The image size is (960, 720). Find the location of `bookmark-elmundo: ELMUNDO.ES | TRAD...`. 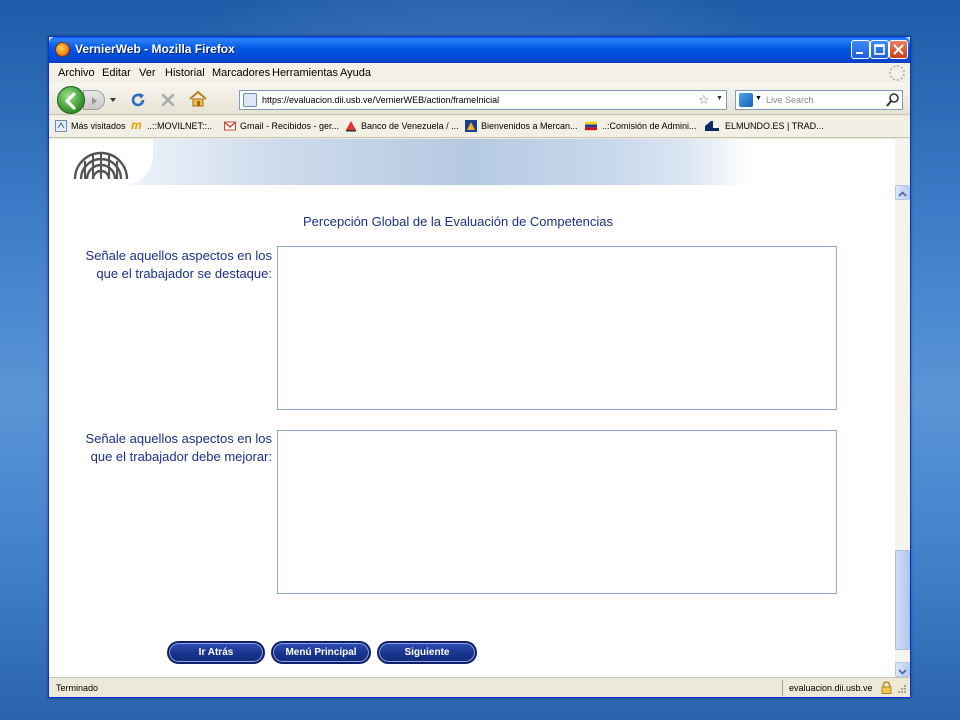

bookmark-elmundo: ELMUNDO.ES | TRAD... is located at coordinates (774, 126).